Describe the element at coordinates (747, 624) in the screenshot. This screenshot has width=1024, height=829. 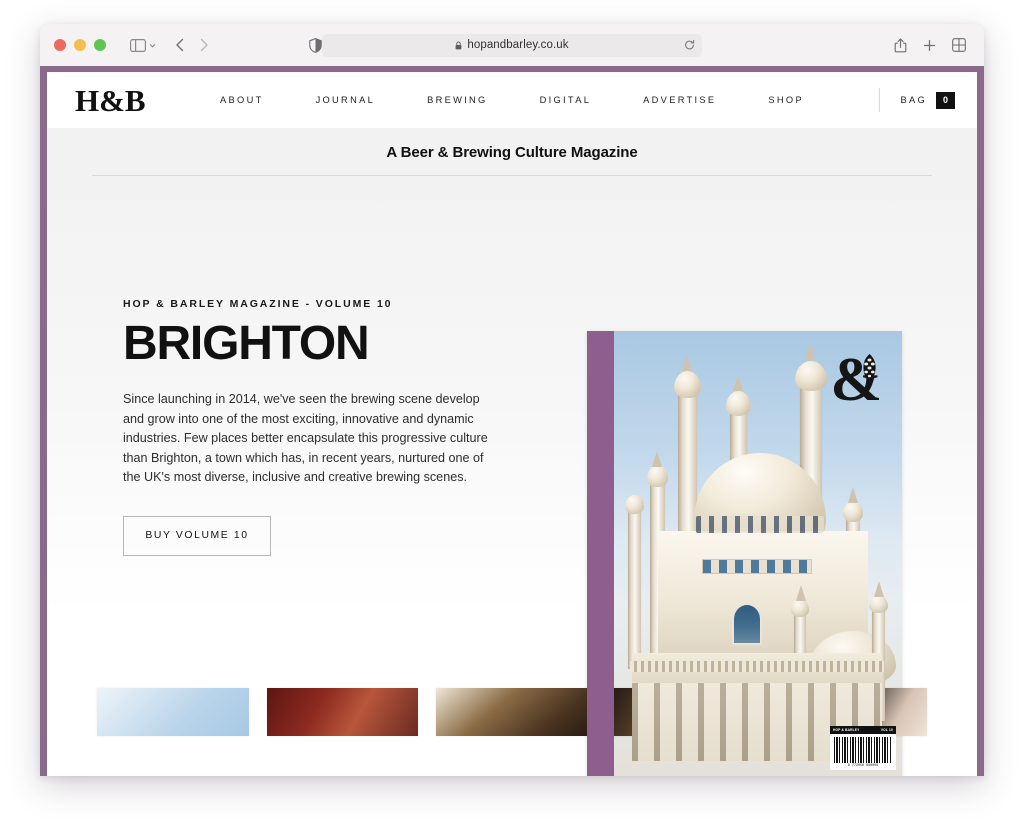
I see `pavilion-arched-window` at that location.